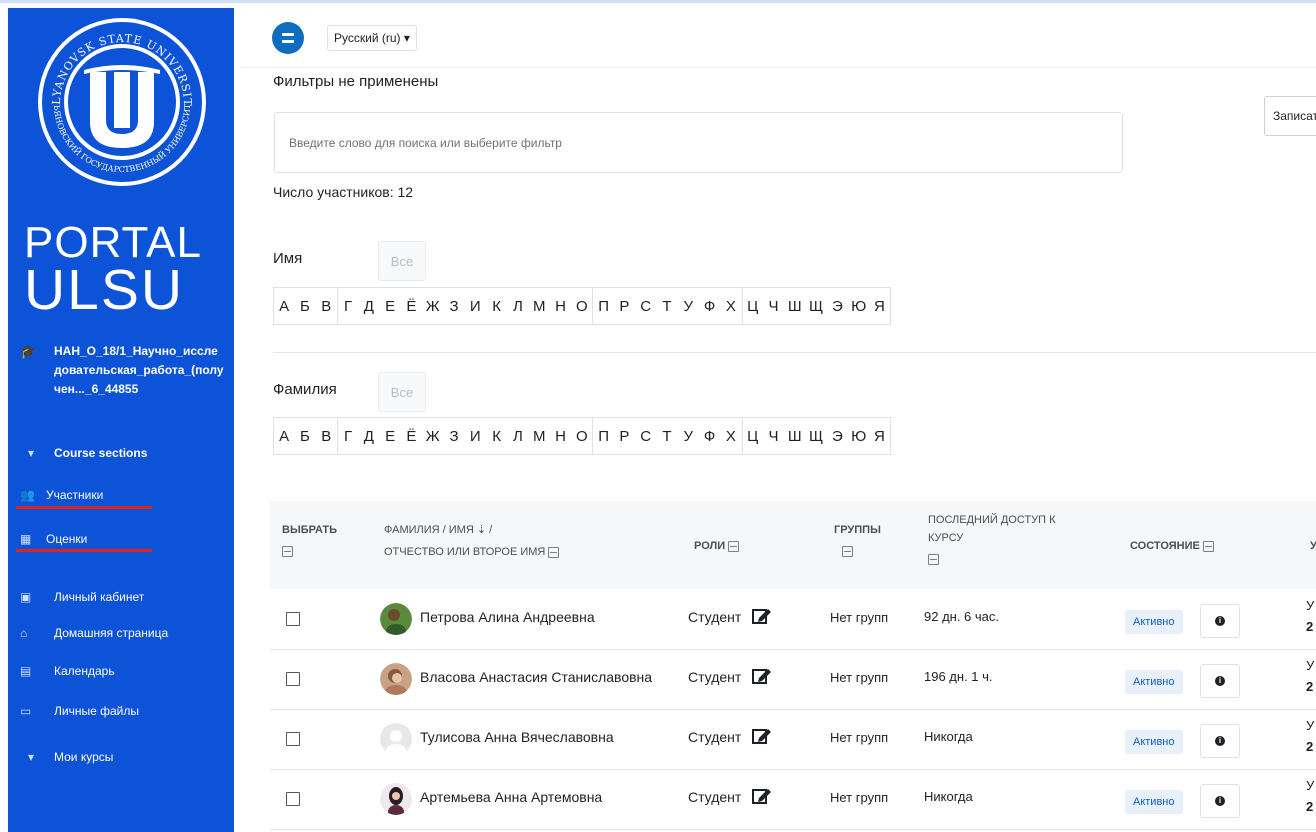 This screenshot has height=832, width=1316. What do you see at coordinates (326, 436) in the screenshot?
I see `lastname-letter-button: В` at bounding box center [326, 436].